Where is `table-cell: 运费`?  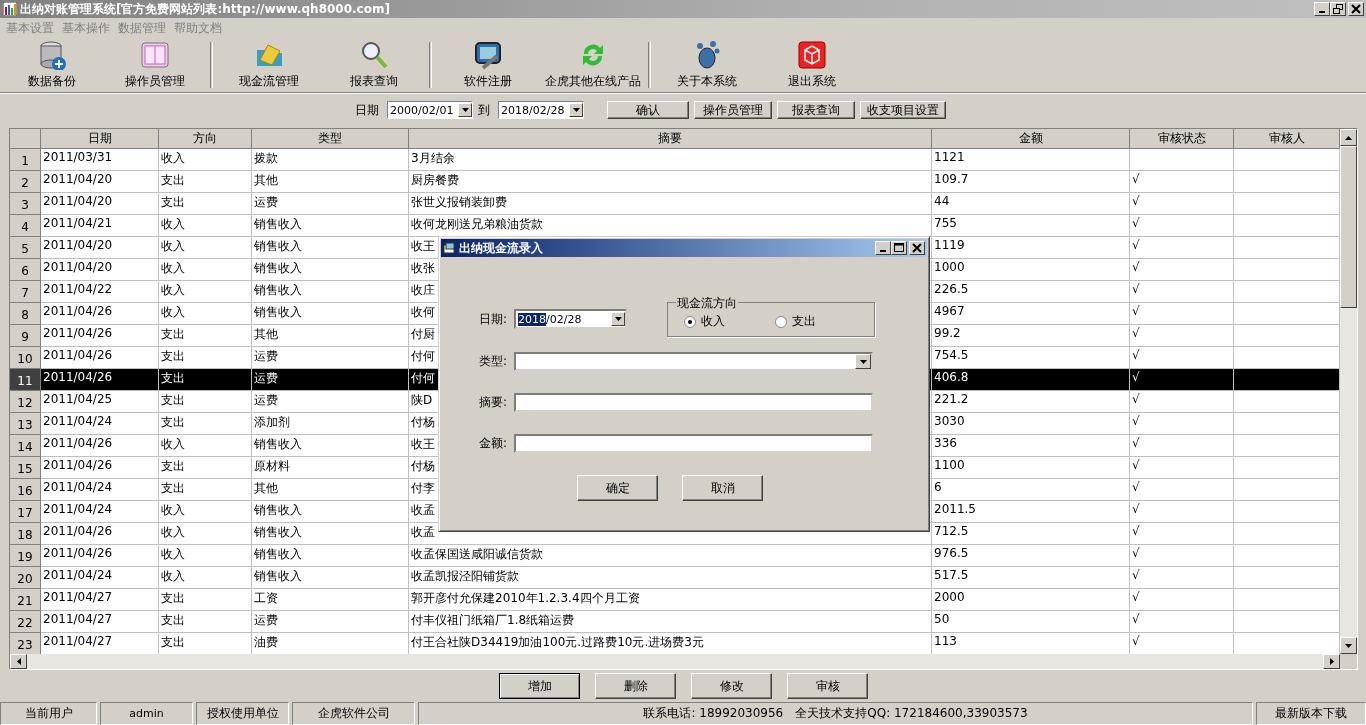
table-cell: 运费 is located at coordinates (330, 204).